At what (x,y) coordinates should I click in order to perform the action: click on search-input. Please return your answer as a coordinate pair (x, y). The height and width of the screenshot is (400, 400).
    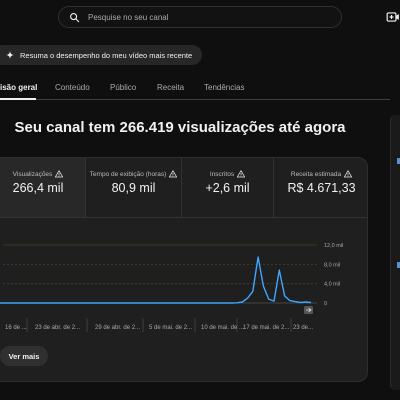
    Looking at the image, I should click on (198, 17).